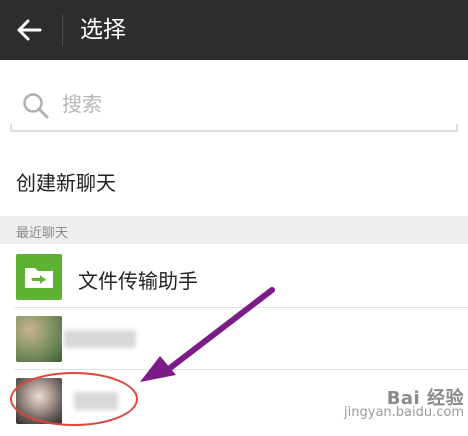 Image resolution: width=468 pixels, height=436 pixels. What do you see at coordinates (234, 230) in the screenshot?
I see `recent-chats-header: 最近聊天` at bounding box center [234, 230].